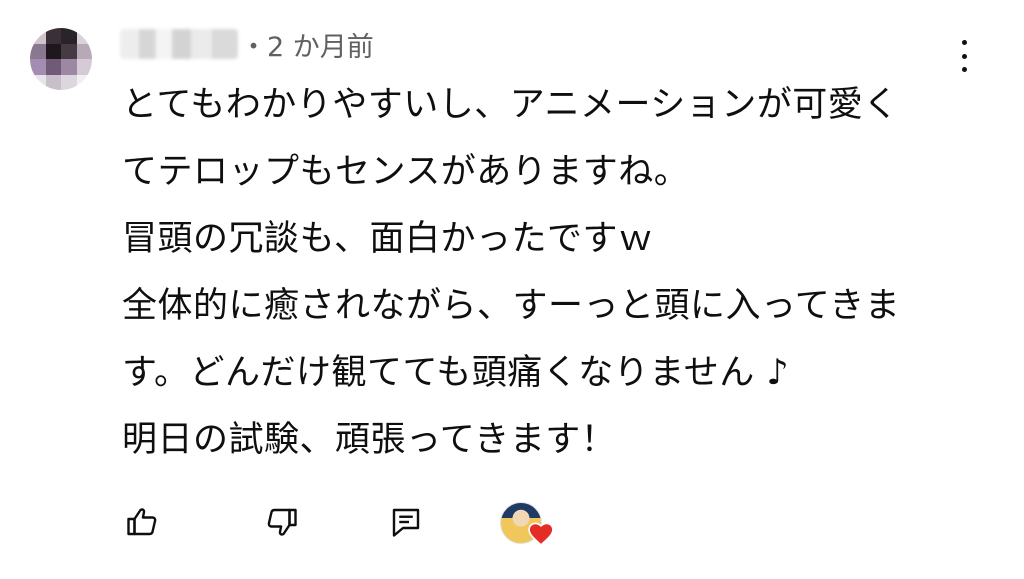 Image resolution: width=1024 pixels, height=579 pixels. Describe the element at coordinates (541, 534) in the screenshot. I see `creator-heart-icon` at that location.